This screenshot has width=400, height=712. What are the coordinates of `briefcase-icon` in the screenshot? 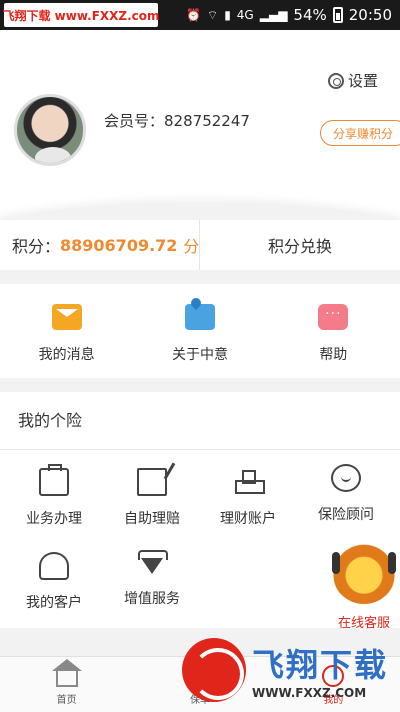 It's located at (54, 480).